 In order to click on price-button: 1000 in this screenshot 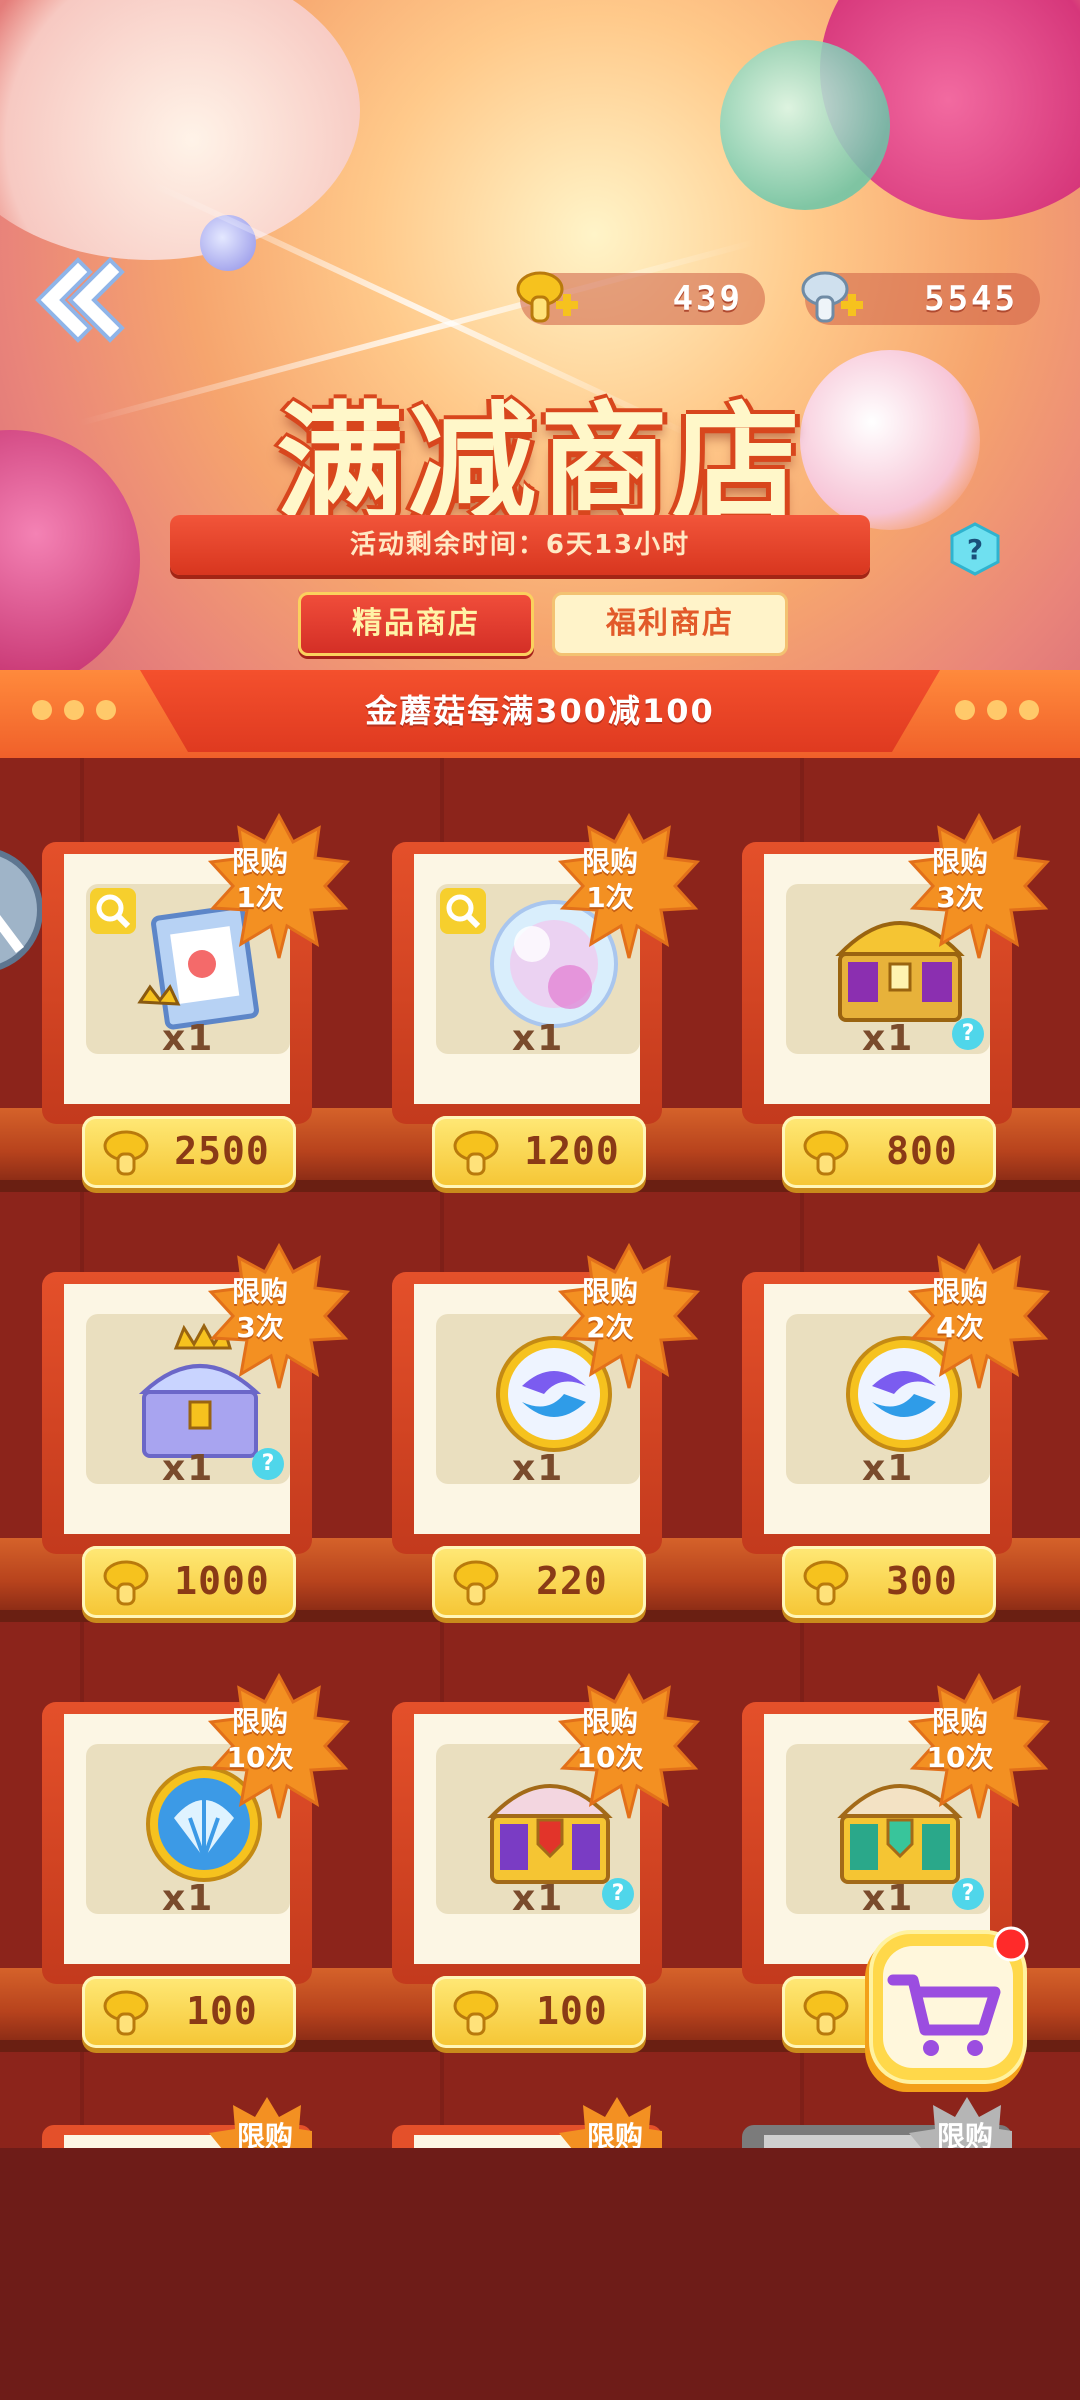, I will do `click(189, 1582)`.